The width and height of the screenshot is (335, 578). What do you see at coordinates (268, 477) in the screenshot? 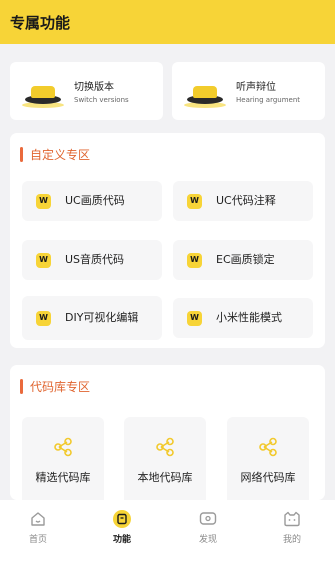
I see `card-label: 网络代码库` at bounding box center [268, 477].